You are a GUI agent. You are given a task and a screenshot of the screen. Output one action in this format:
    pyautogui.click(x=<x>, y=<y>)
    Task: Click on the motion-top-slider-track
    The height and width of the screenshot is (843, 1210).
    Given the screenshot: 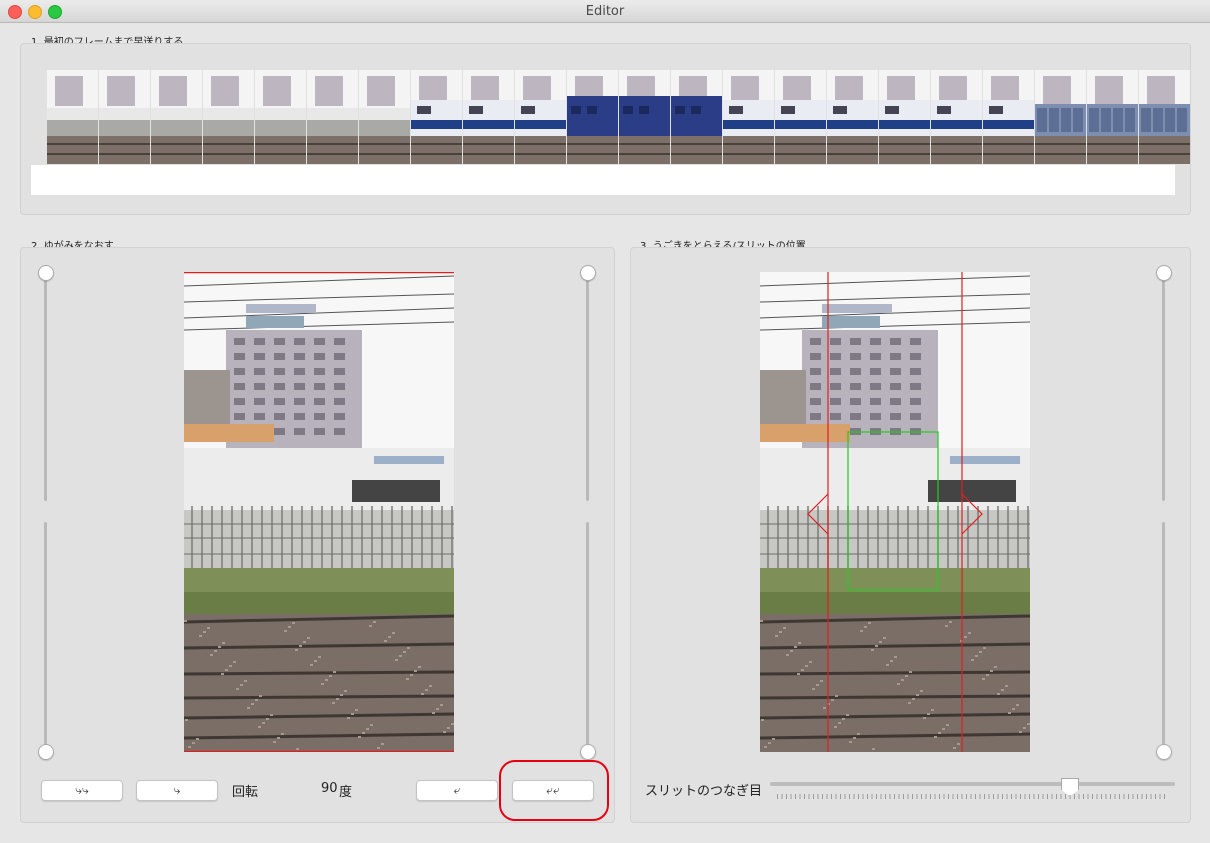 What is the action you would take?
    pyautogui.click(x=1163, y=387)
    